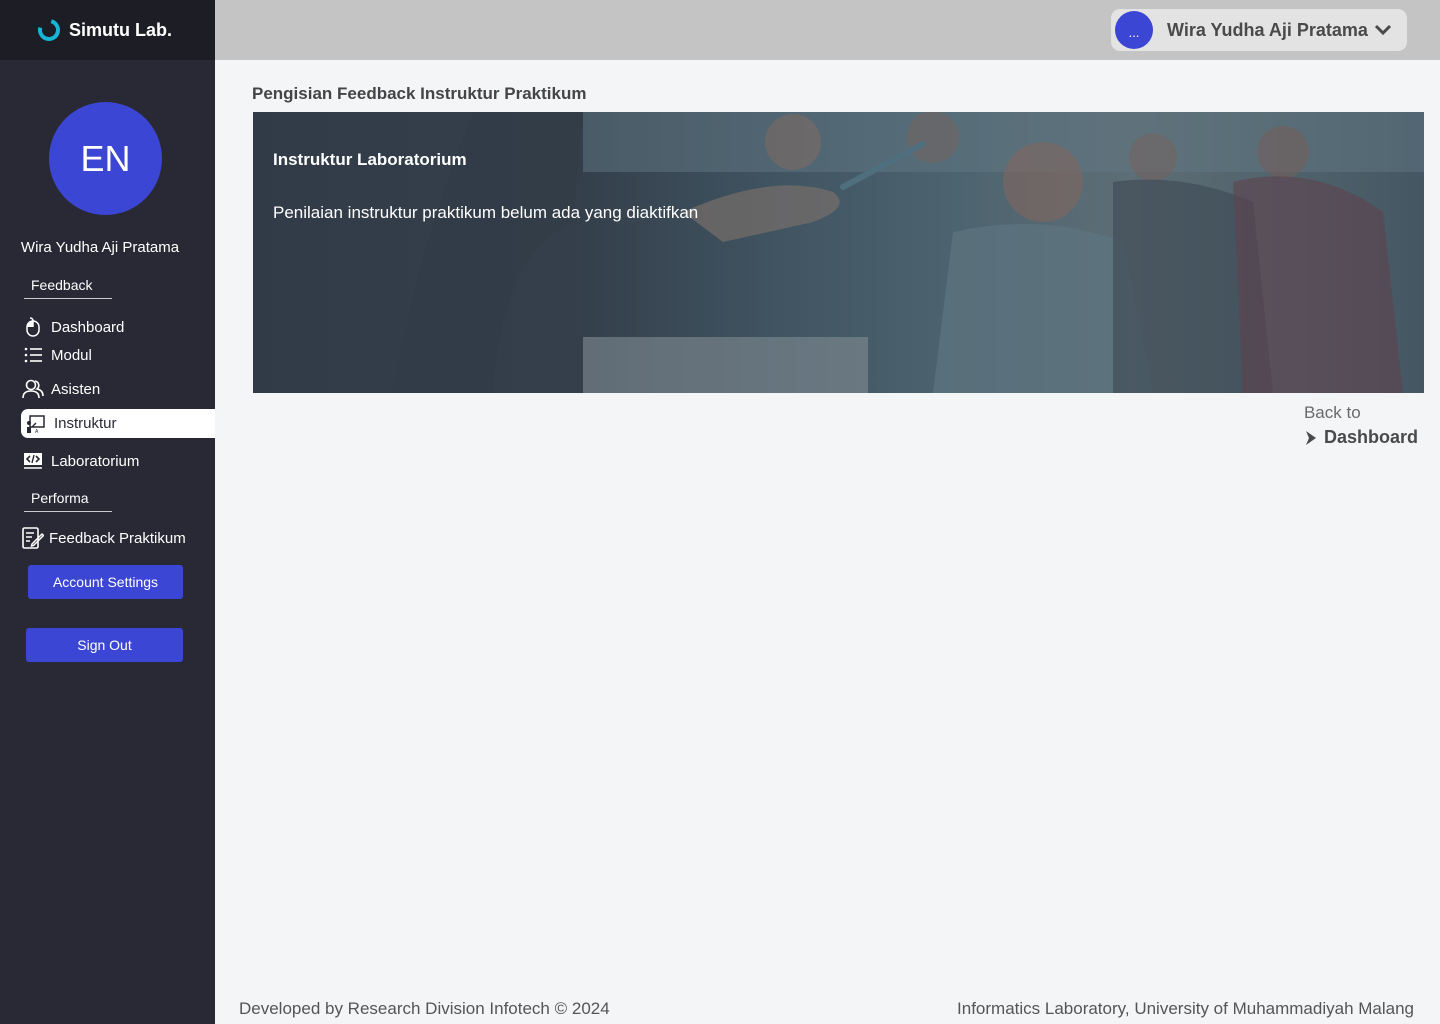 The height and width of the screenshot is (1024, 1440). Describe the element at coordinates (33, 461) in the screenshot. I see `code-window-icon` at that location.